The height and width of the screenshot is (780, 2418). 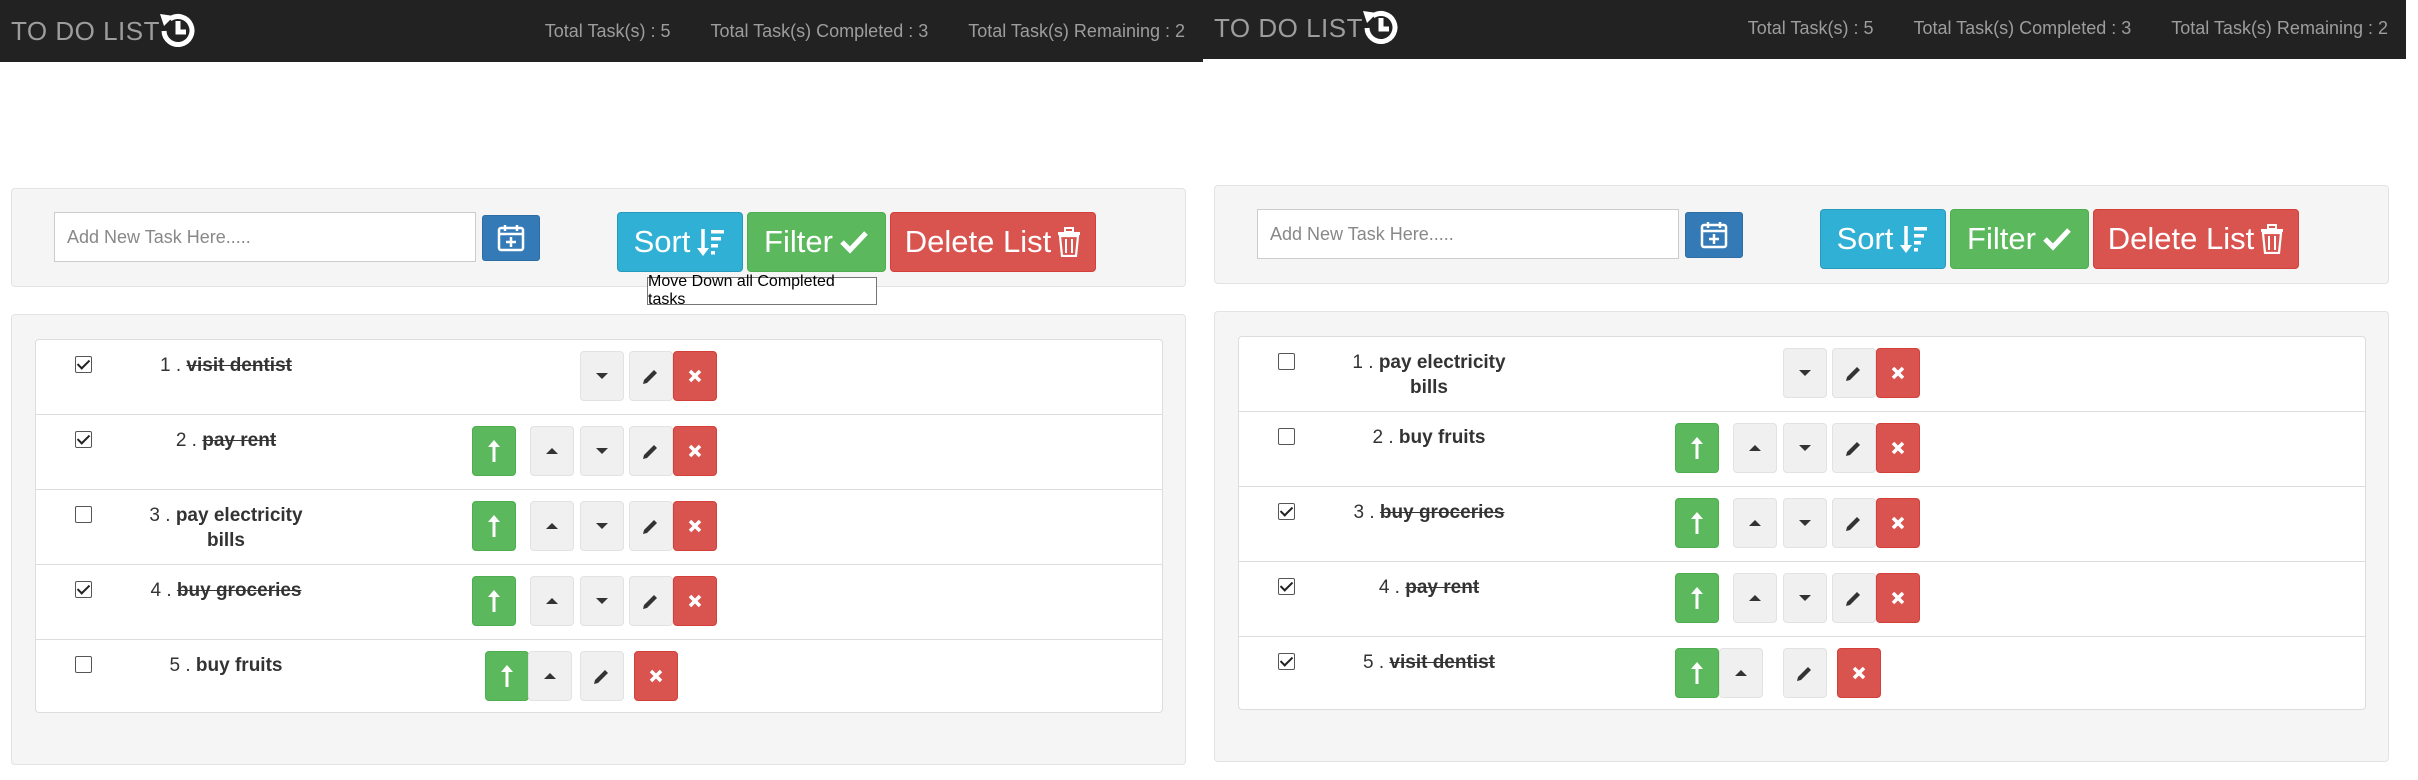 I want to click on task-number: 1 ., so click(x=1363, y=362).